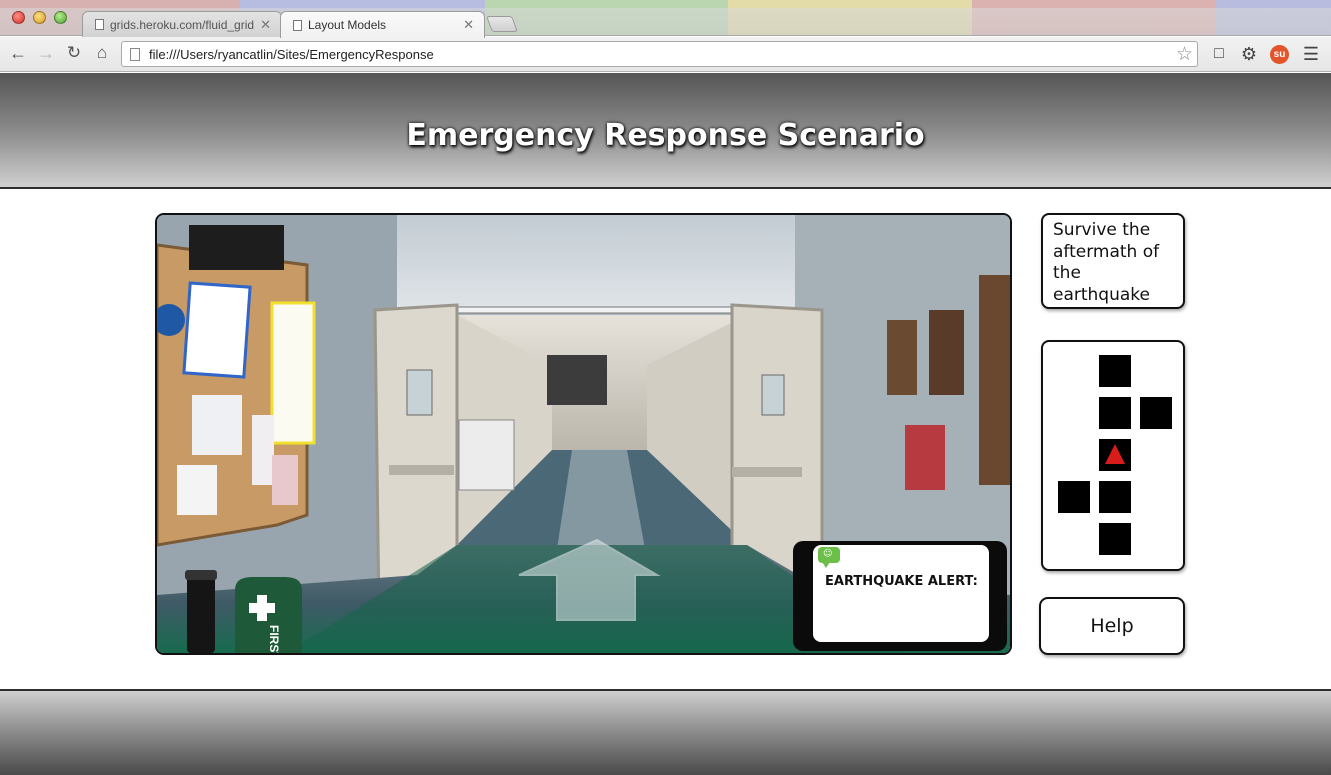 Image resolution: width=1331 pixels, height=775 pixels. I want to click on page-header: Emergency Response Scenario, so click(665, 131).